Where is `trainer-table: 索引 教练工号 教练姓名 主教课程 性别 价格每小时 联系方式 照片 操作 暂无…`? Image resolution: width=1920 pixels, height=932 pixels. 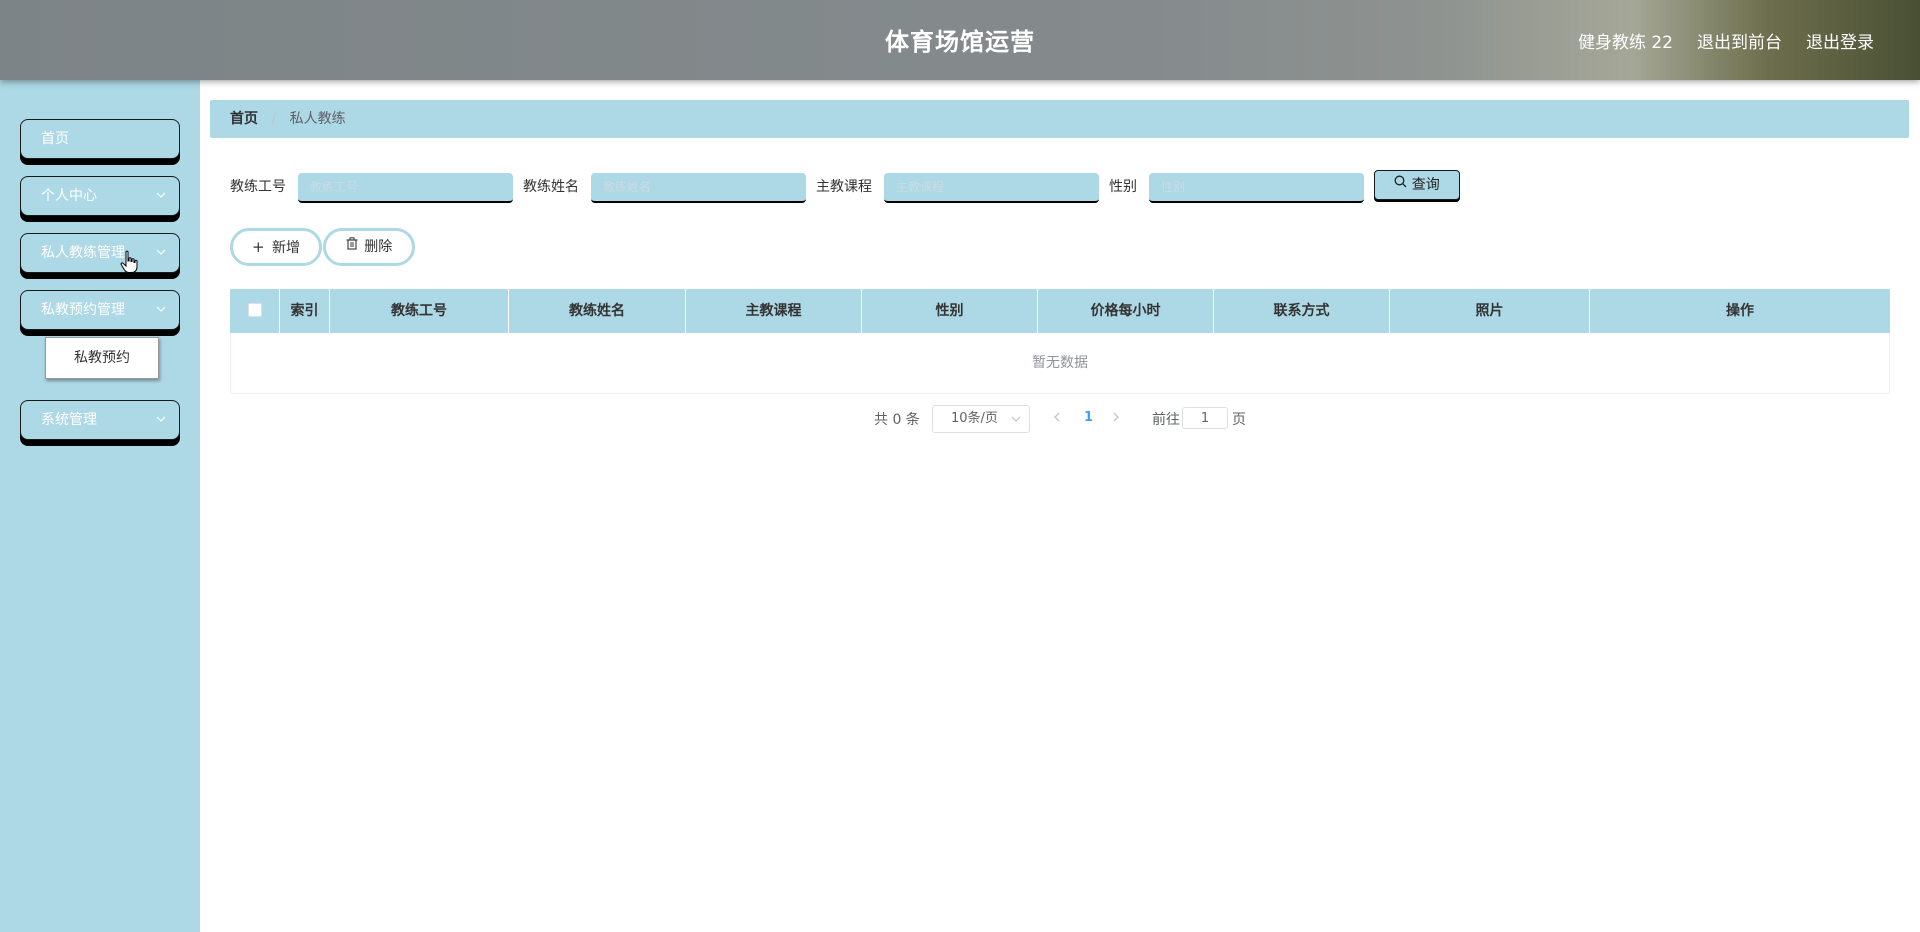 trainer-table: 索引 教练工号 教练姓名 主教课程 性别 价格每小时 联系方式 照片 操作 暂无… is located at coordinates (1060, 341).